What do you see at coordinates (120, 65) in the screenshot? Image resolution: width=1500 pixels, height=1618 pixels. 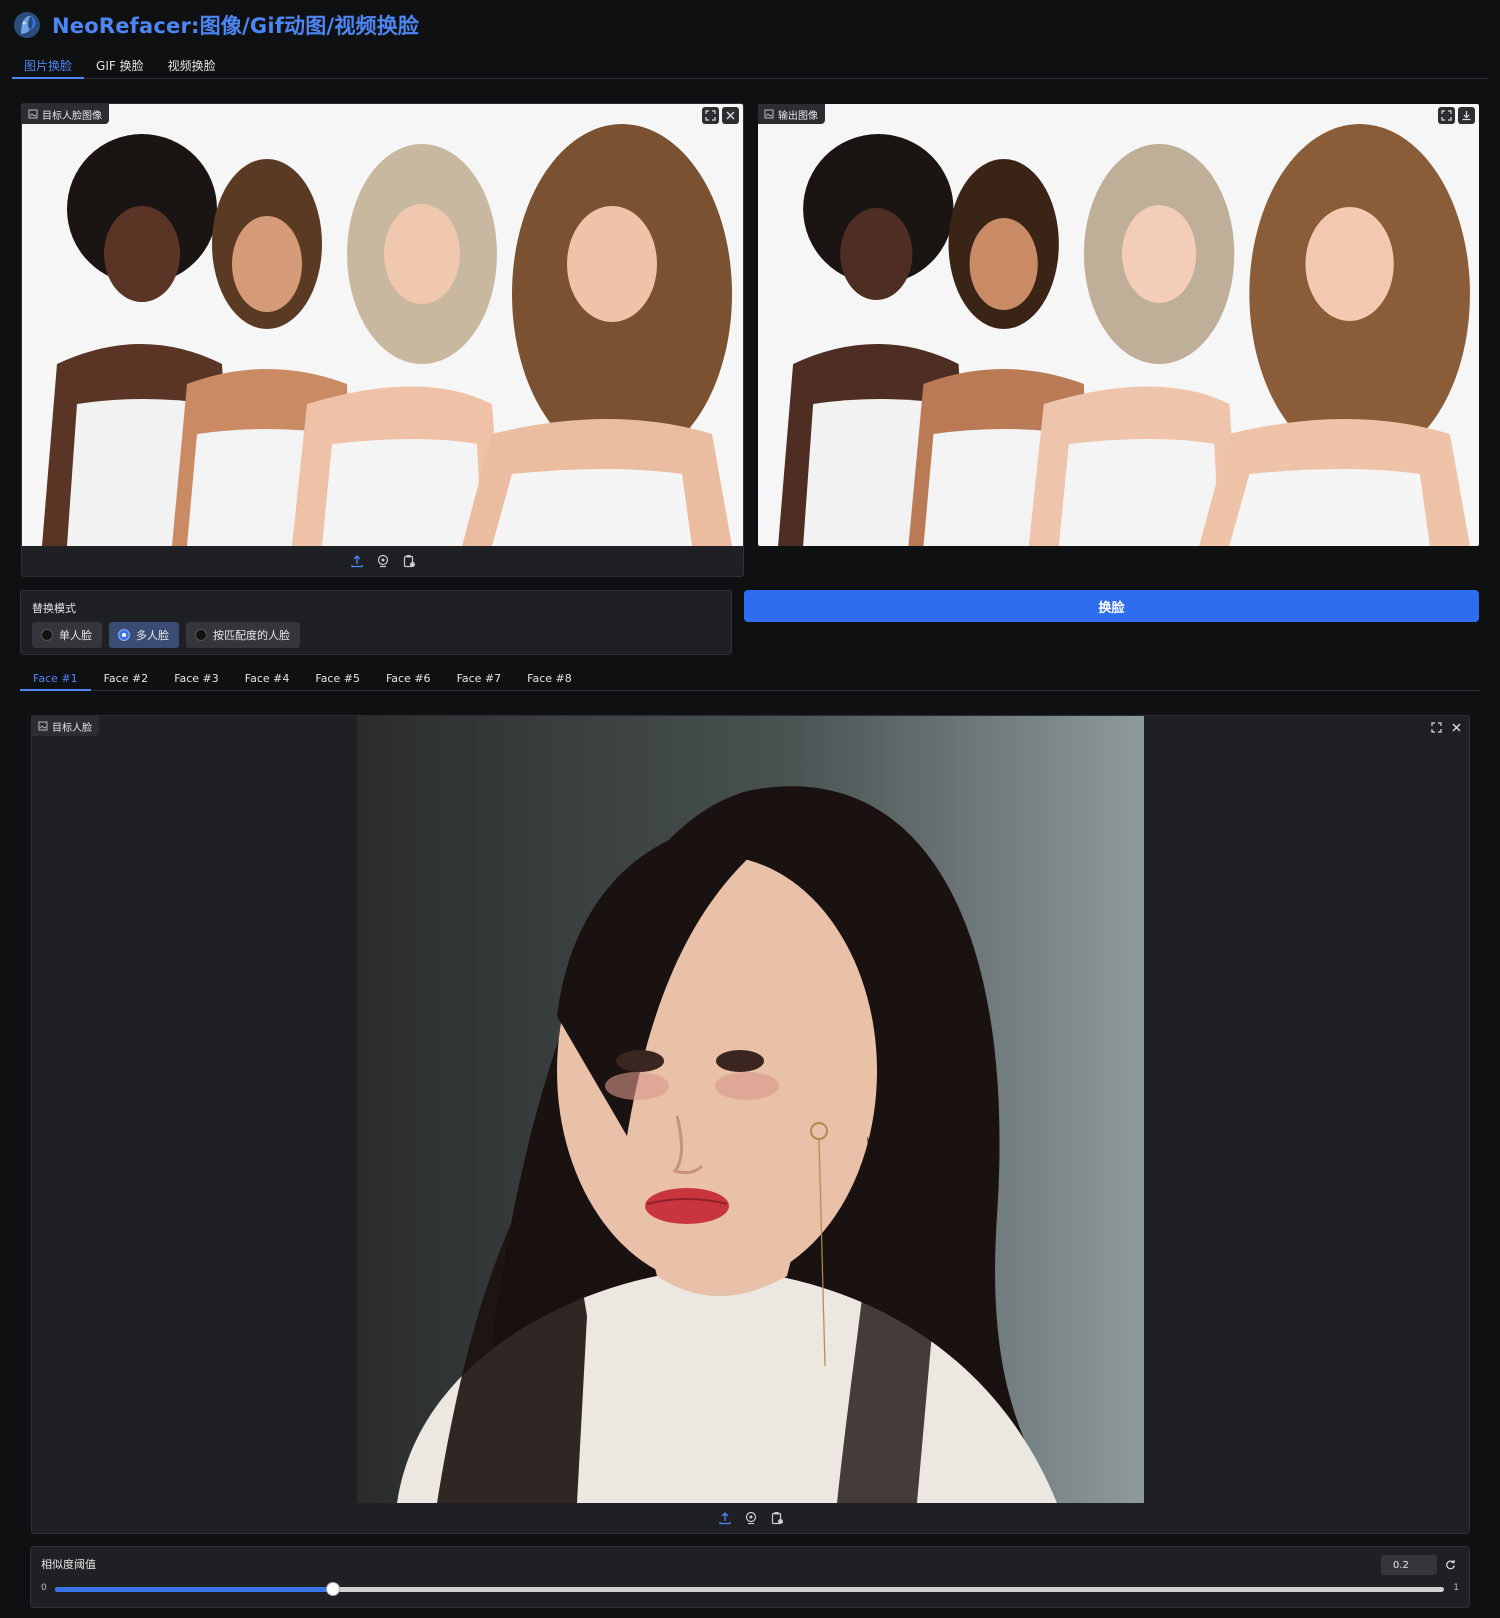 I see `tab-gif-swap: GIF 换脸` at bounding box center [120, 65].